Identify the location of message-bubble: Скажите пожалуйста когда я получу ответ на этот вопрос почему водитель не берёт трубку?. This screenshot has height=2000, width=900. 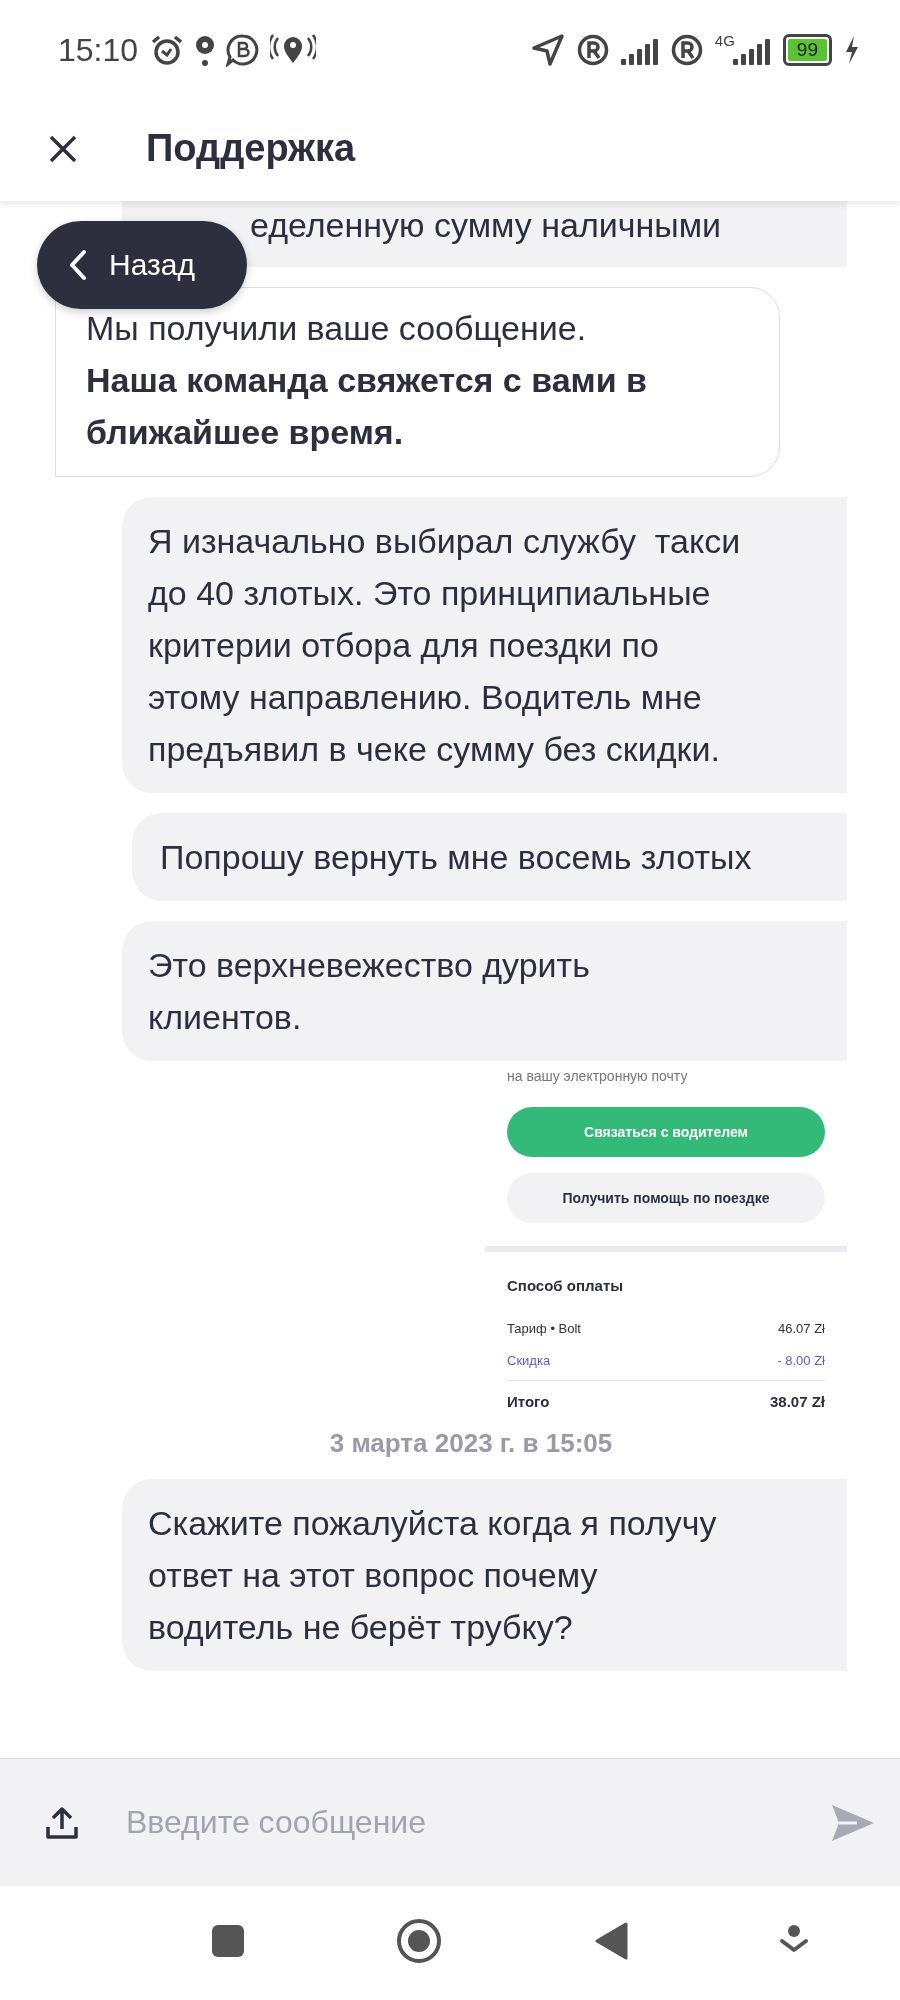
(484, 1575).